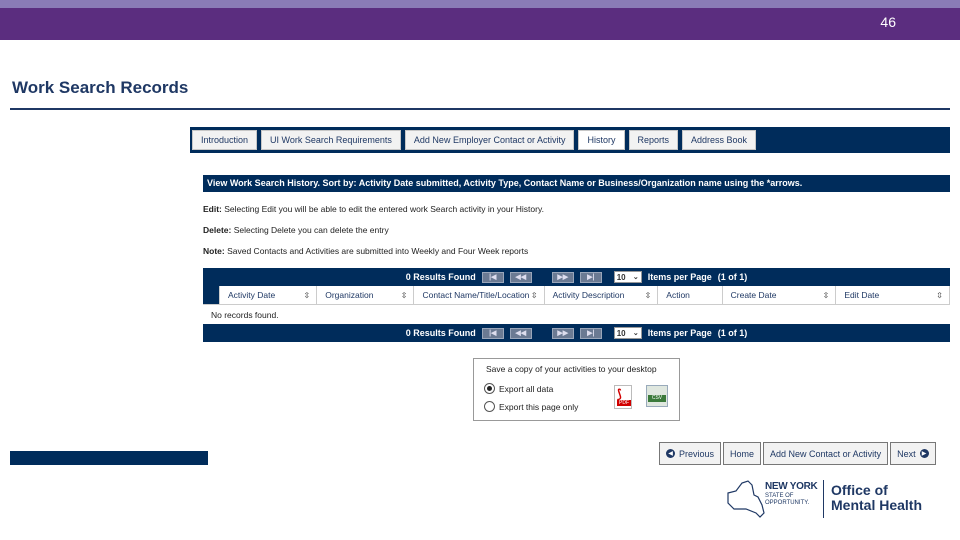 The image size is (960, 540). What do you see at coordinates (719, 140) in the screenshot?
I see `tab-address-book: Address Book` at bounding box center [719, 140].